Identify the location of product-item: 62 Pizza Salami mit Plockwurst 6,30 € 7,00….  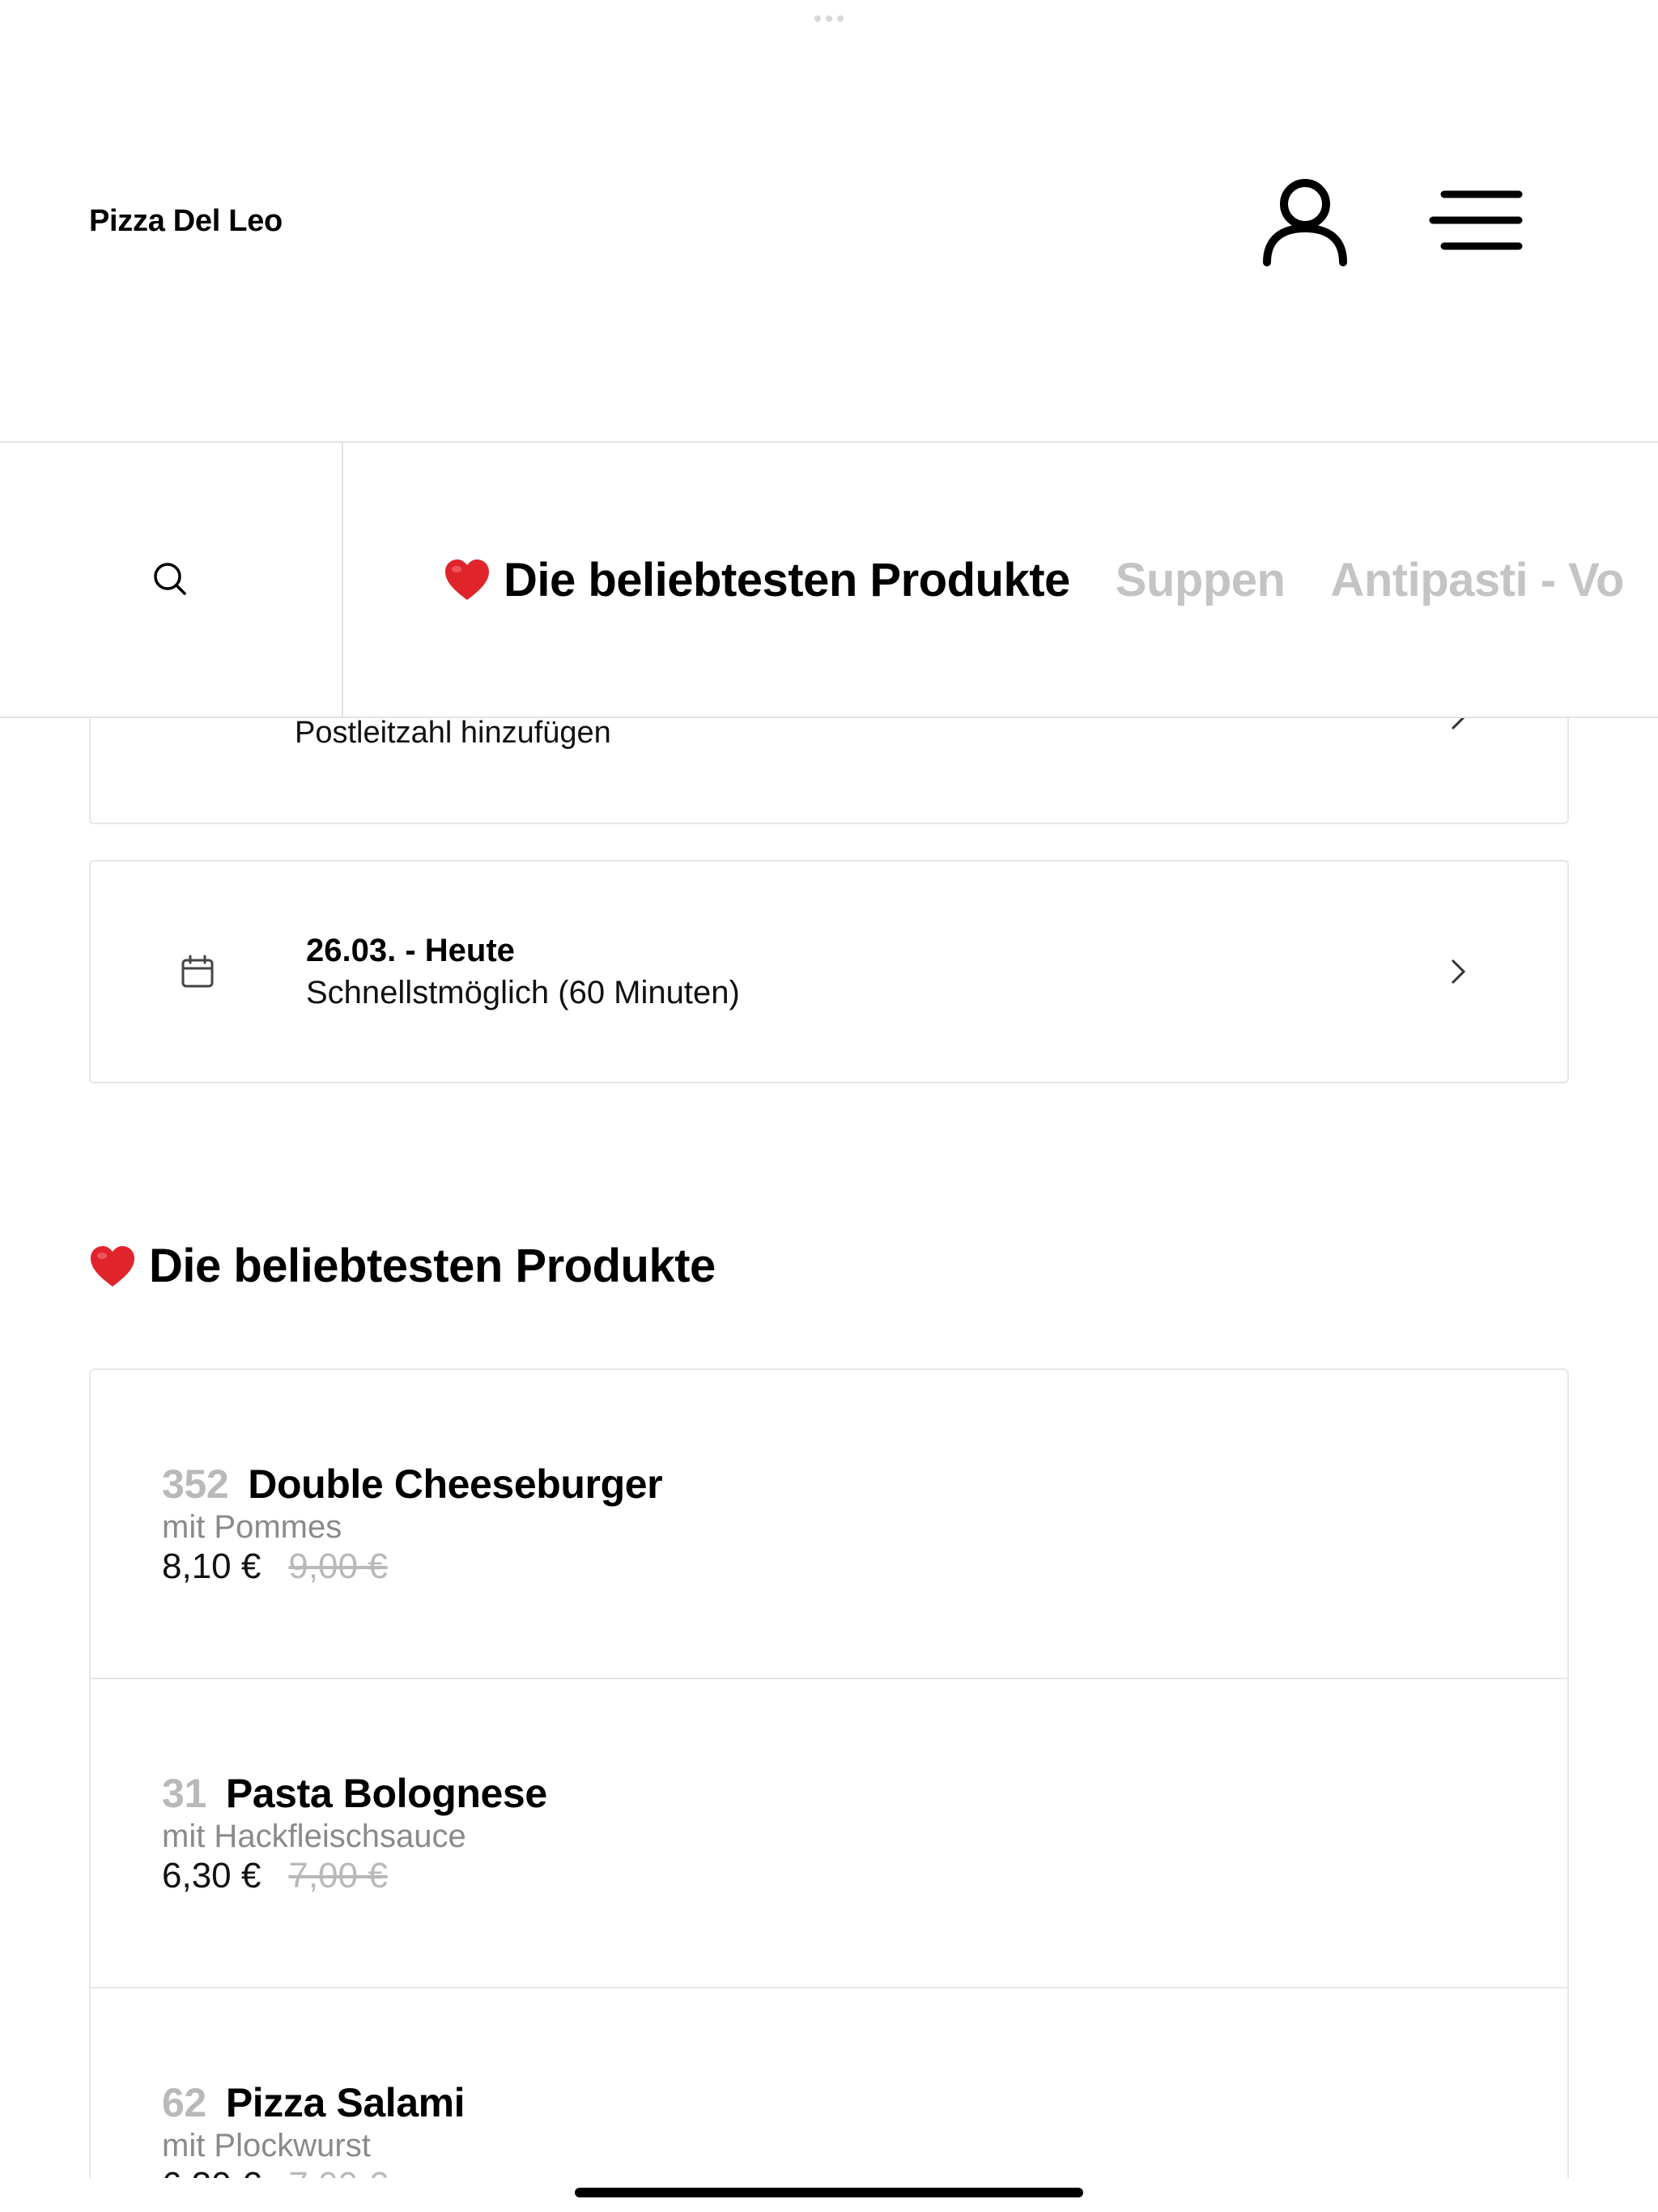
(829, 2083).